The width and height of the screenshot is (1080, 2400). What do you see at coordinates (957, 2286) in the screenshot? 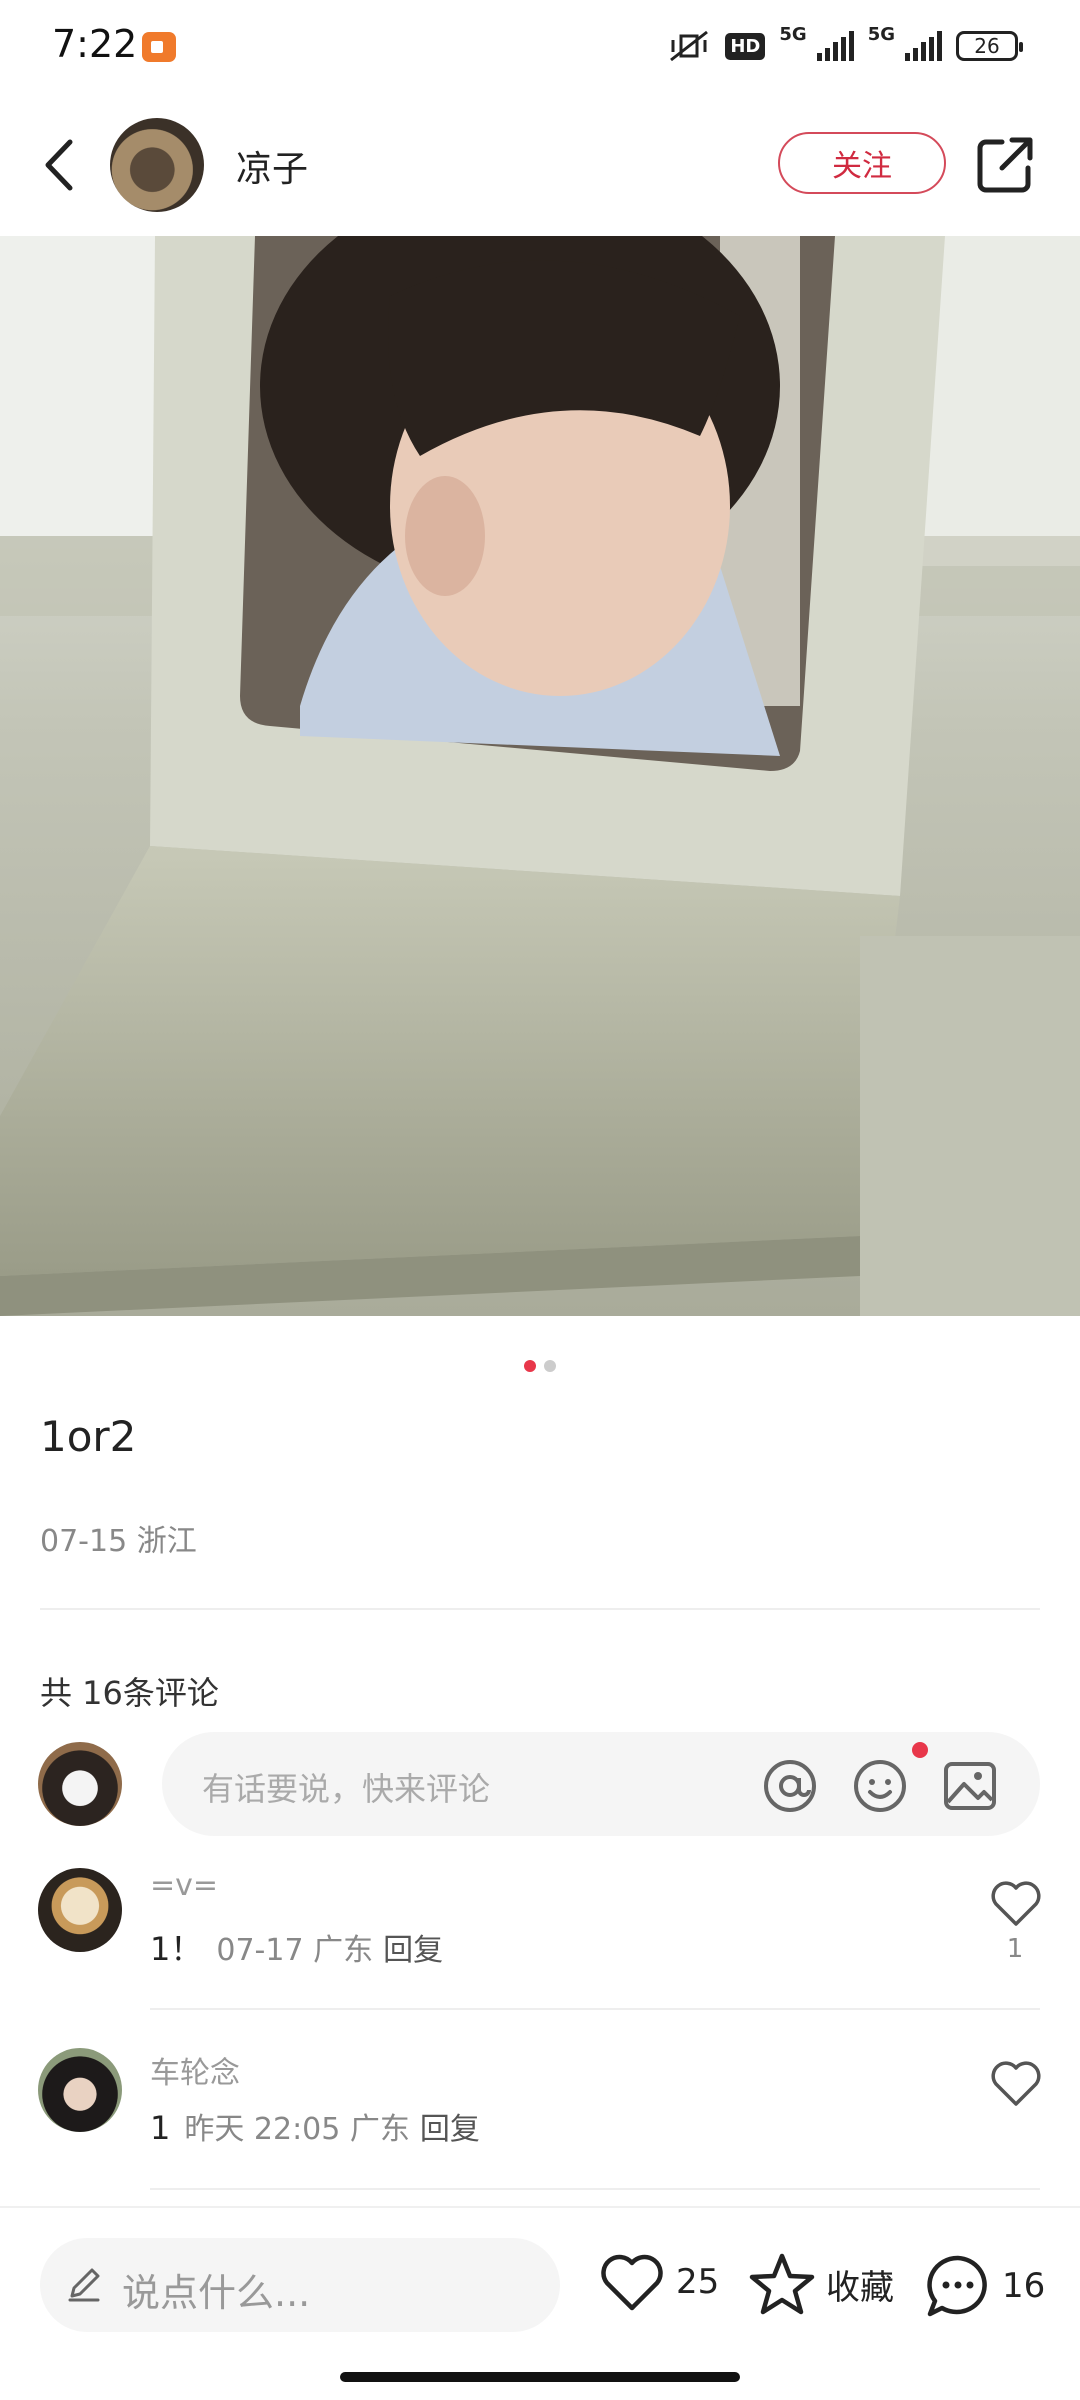
I see `comment-bubble-icon` at bounding box center [957, 2286].